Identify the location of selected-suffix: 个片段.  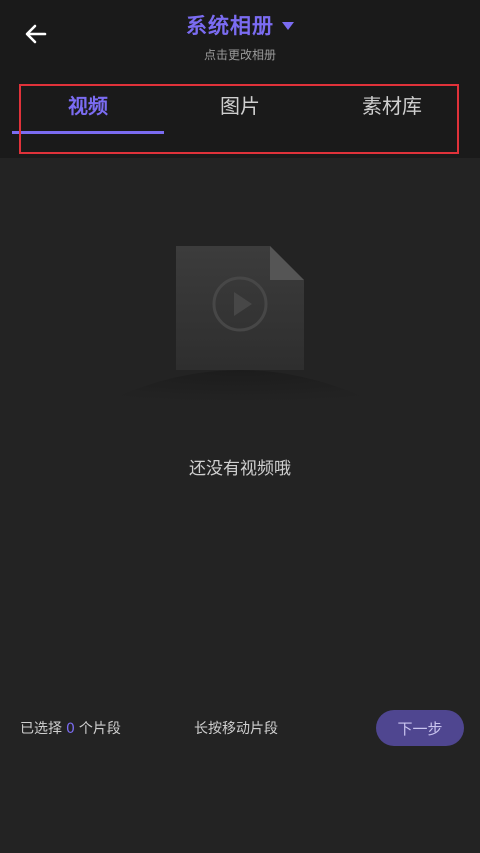
(99, 729).